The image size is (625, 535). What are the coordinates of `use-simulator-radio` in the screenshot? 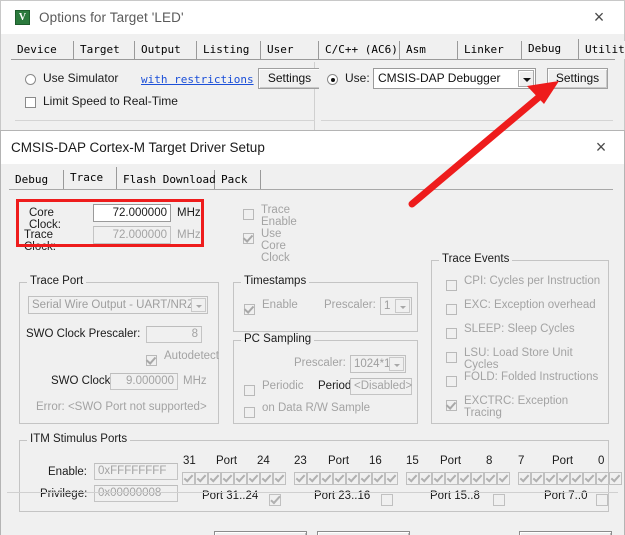 It's located at (30, 80).